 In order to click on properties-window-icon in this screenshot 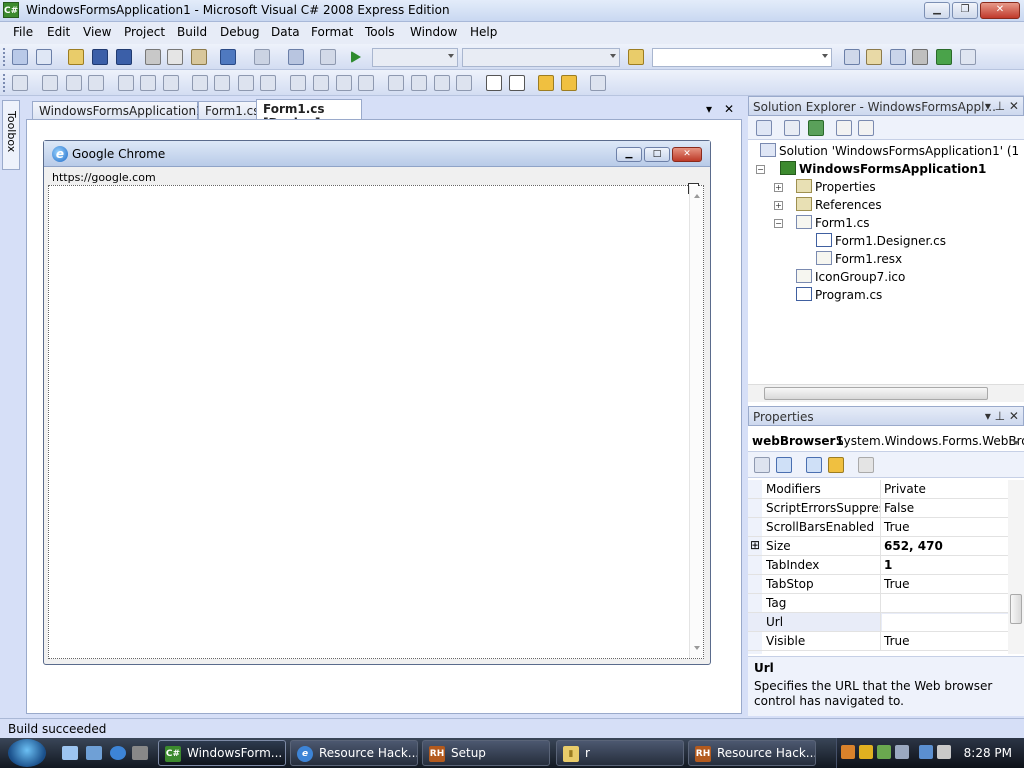, I will do `click(898, 57)`.